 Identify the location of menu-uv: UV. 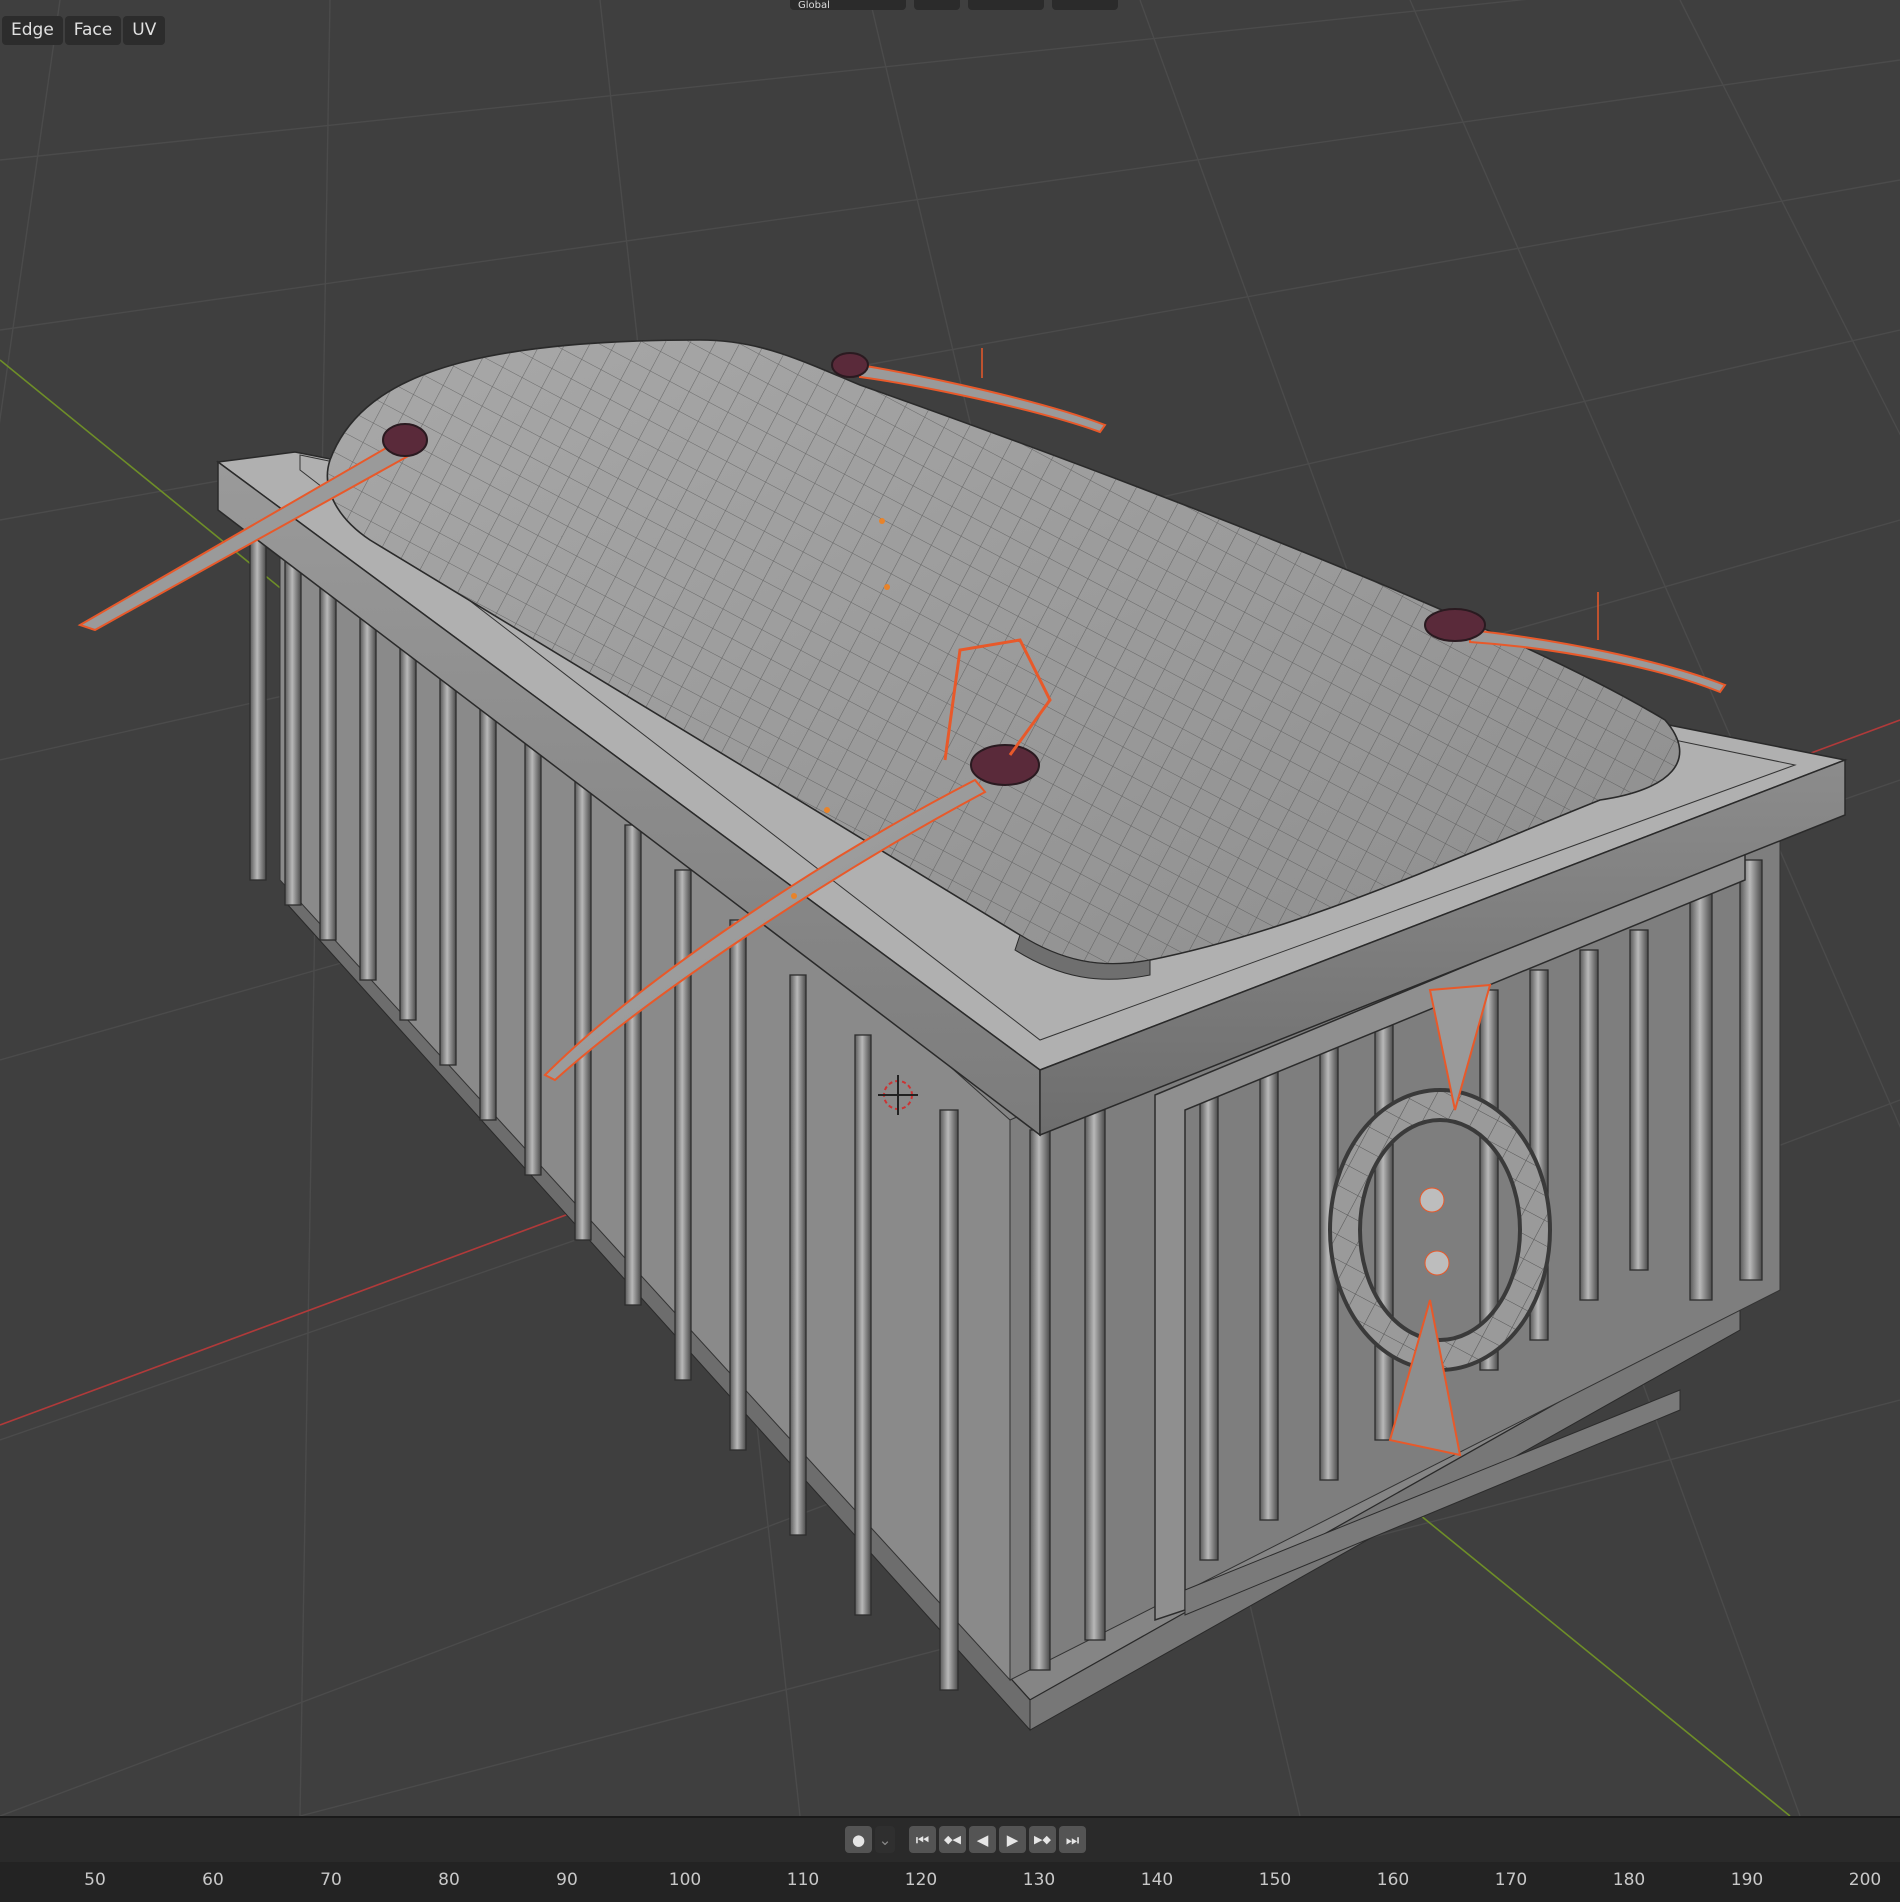
(144, 30).